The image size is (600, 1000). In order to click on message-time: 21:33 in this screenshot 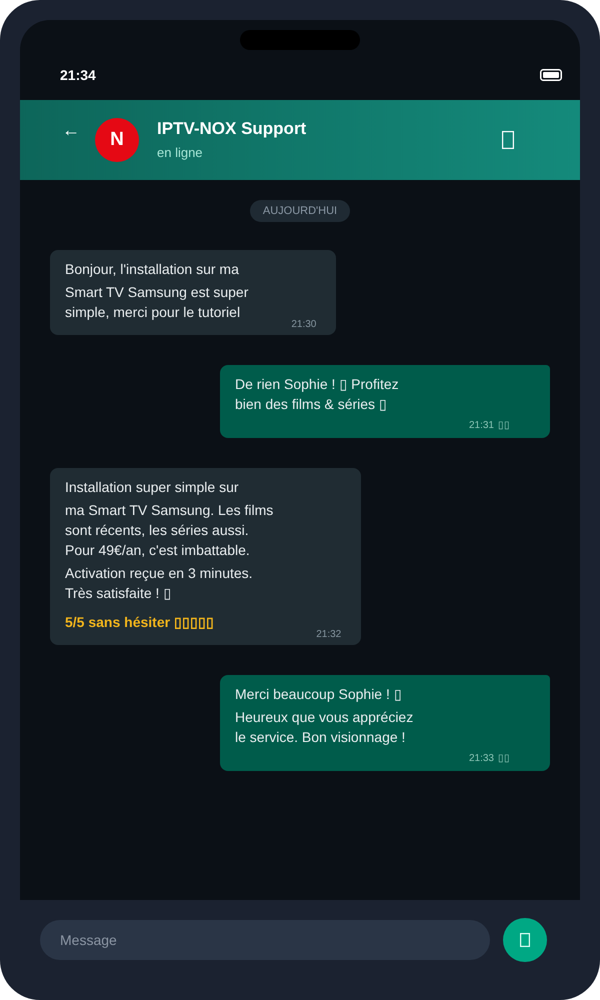, I will do `click(481, 759)`.